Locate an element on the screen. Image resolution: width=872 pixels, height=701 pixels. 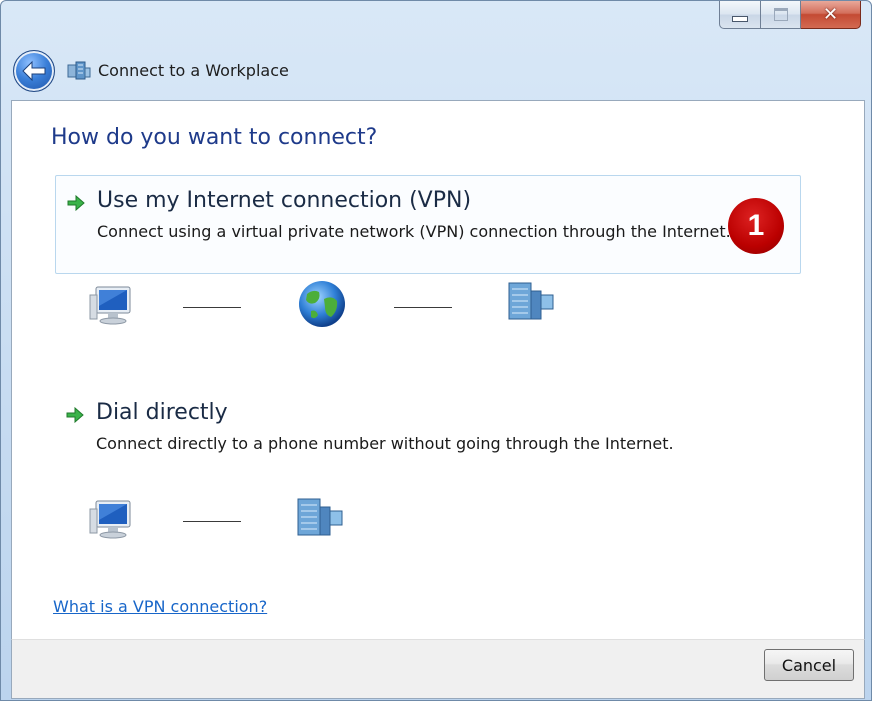
globe-icon is located at coordinates (322, 304).